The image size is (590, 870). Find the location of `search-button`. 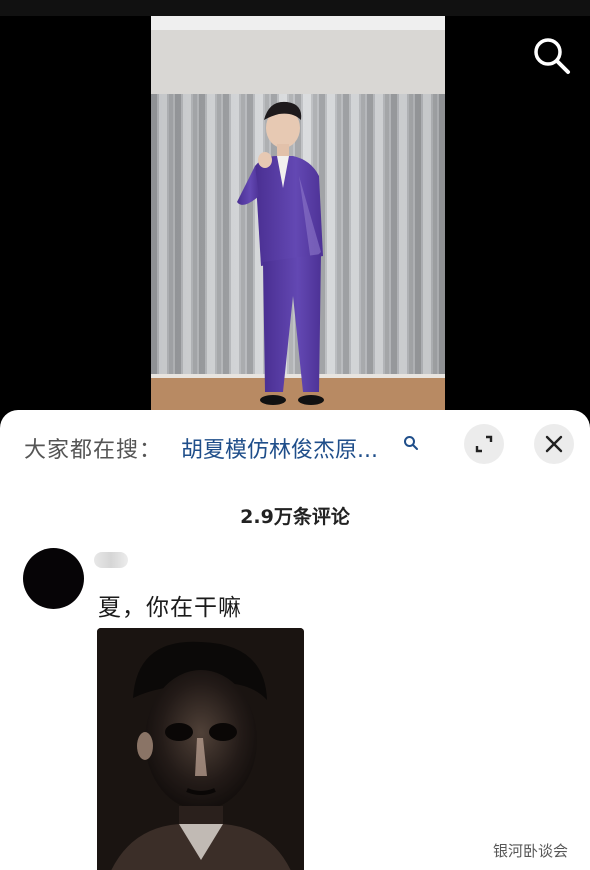

search-button is located at coordinates (551, 55).